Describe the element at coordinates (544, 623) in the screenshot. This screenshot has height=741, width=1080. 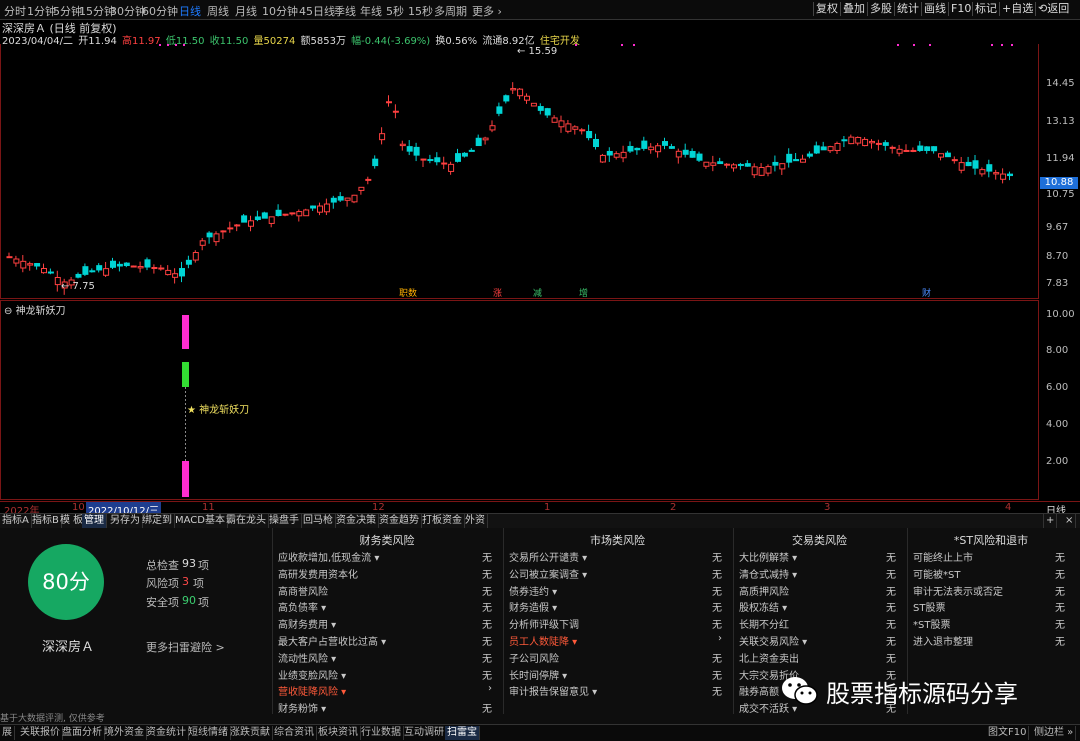
I see `risk-item-label: 分析师评级下调` at that location.